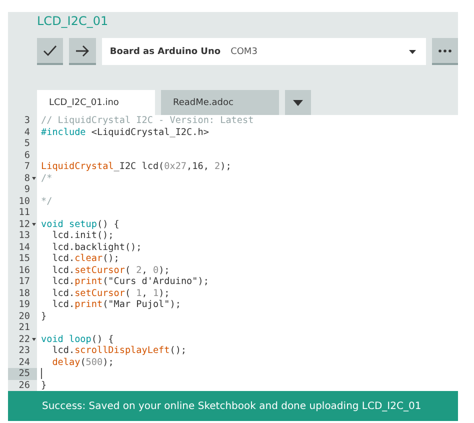 This screenshot has height=423, width=474. I want to click on verify-button, so click(50, 51).